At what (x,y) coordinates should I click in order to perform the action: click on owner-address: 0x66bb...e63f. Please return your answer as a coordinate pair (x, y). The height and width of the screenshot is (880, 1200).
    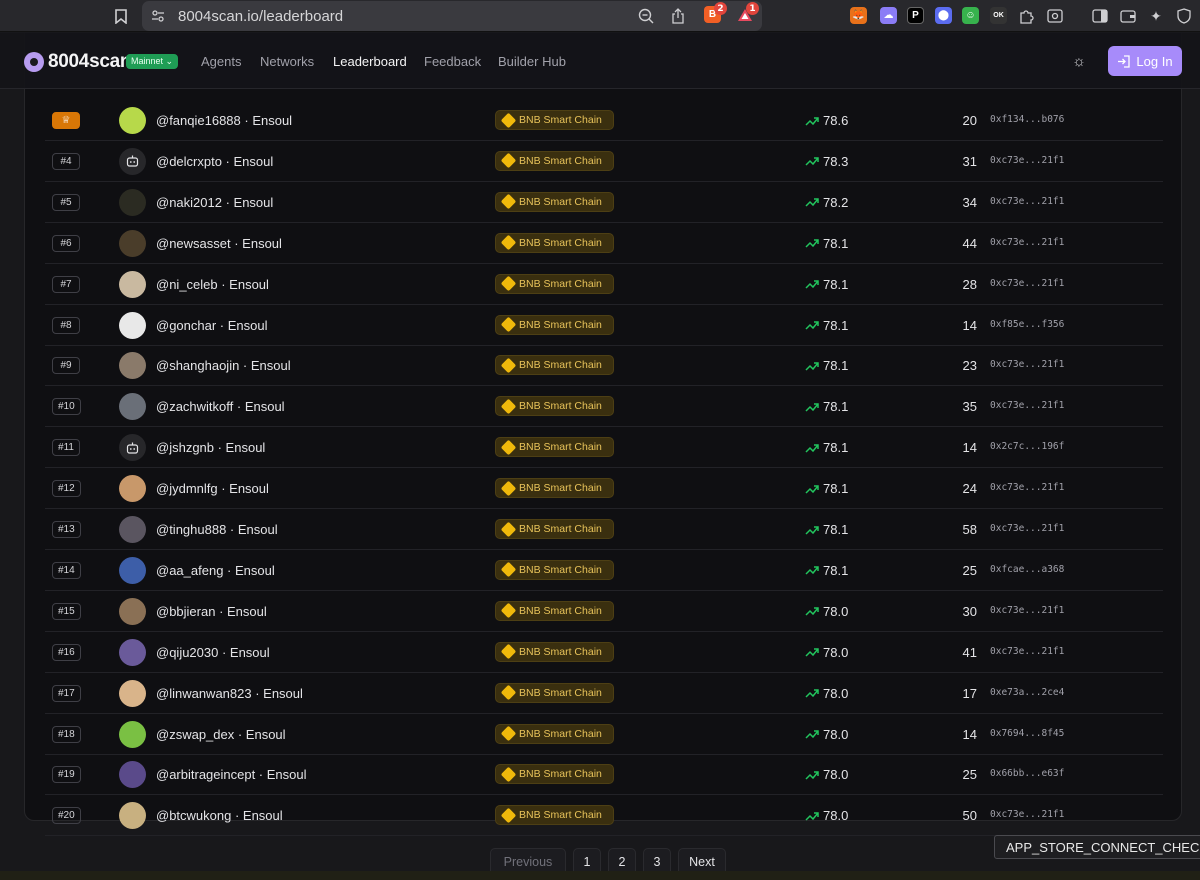
    Looking at the image, I should click on (1027, 773).